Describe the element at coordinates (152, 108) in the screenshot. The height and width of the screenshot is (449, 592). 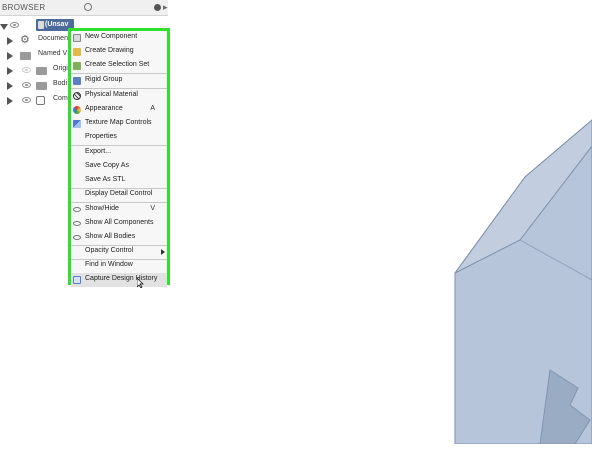
I see `shortcut-key: A` at that location.